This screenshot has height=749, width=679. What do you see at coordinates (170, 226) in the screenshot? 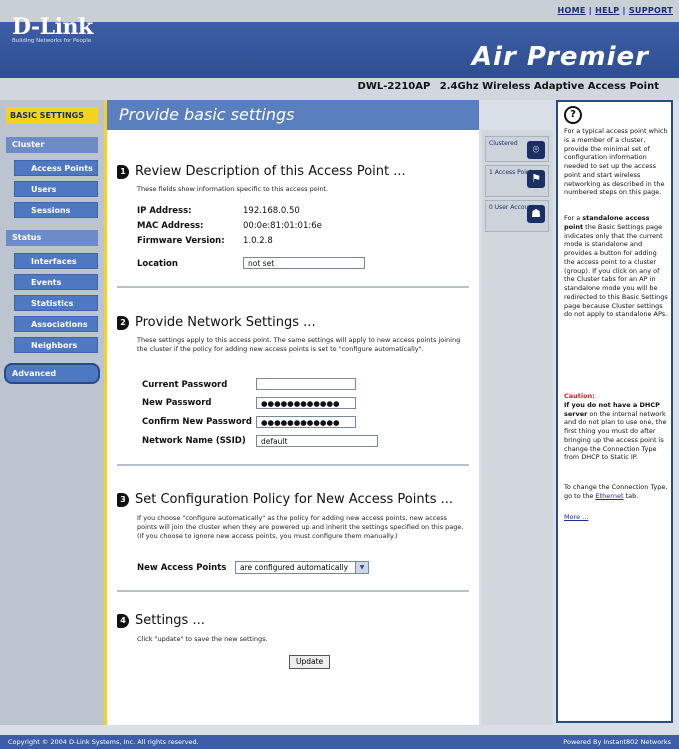
I see `mac-label: MAC Address:` at bounding box center [170, 226].